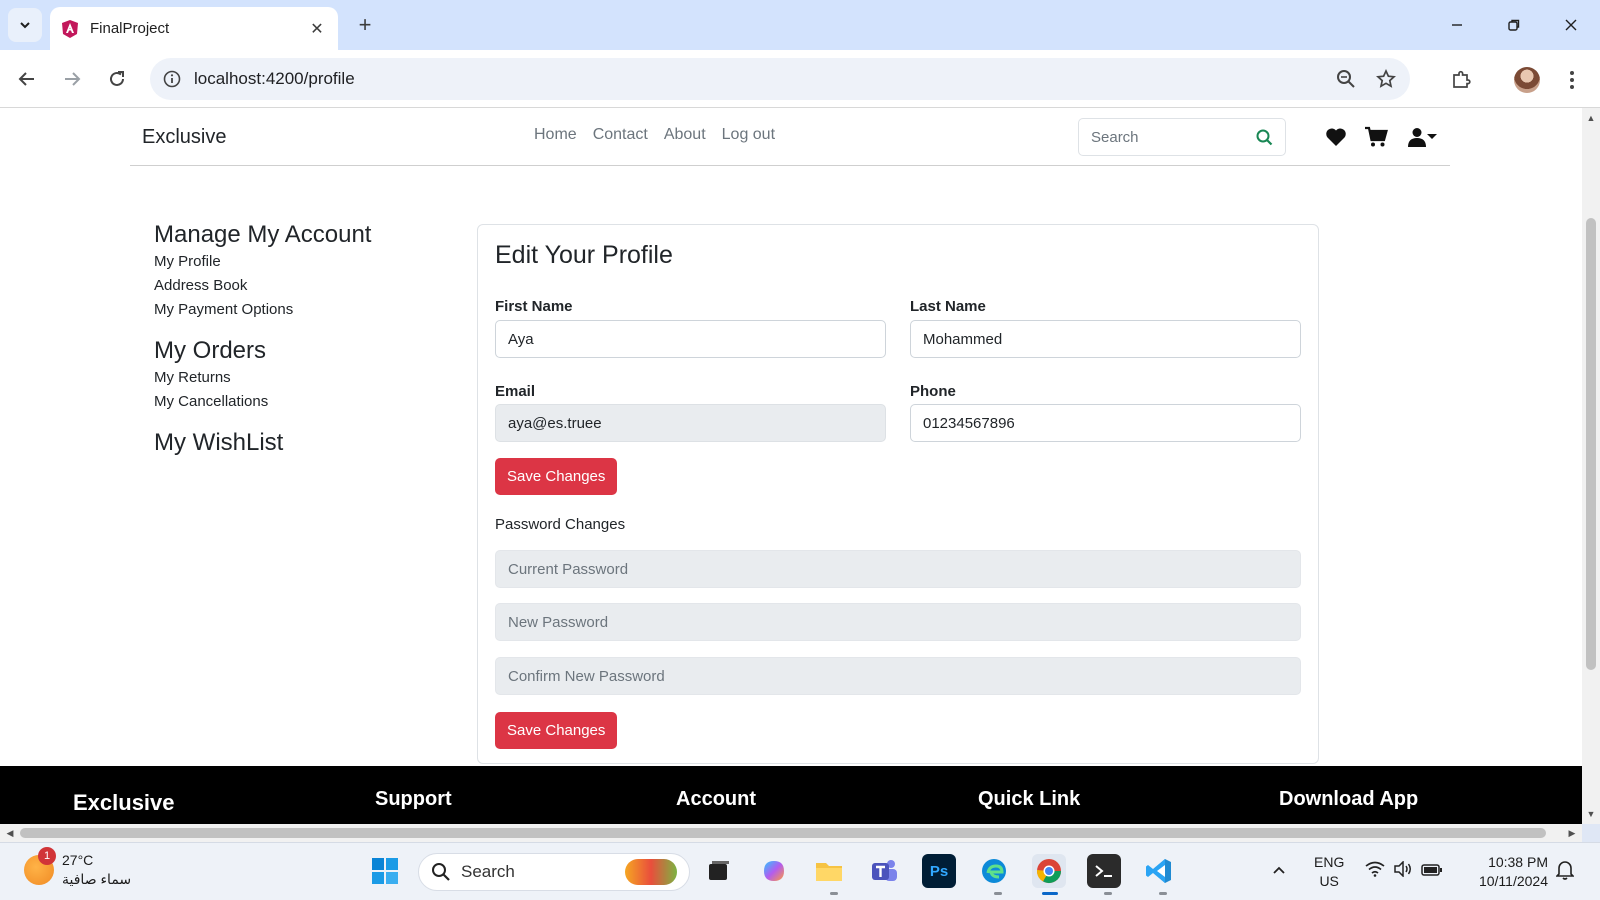  What do you see at coordinates (1346, 79) in the screenshot?
I see `zoom-icon` at bounding box center [1346, 79].